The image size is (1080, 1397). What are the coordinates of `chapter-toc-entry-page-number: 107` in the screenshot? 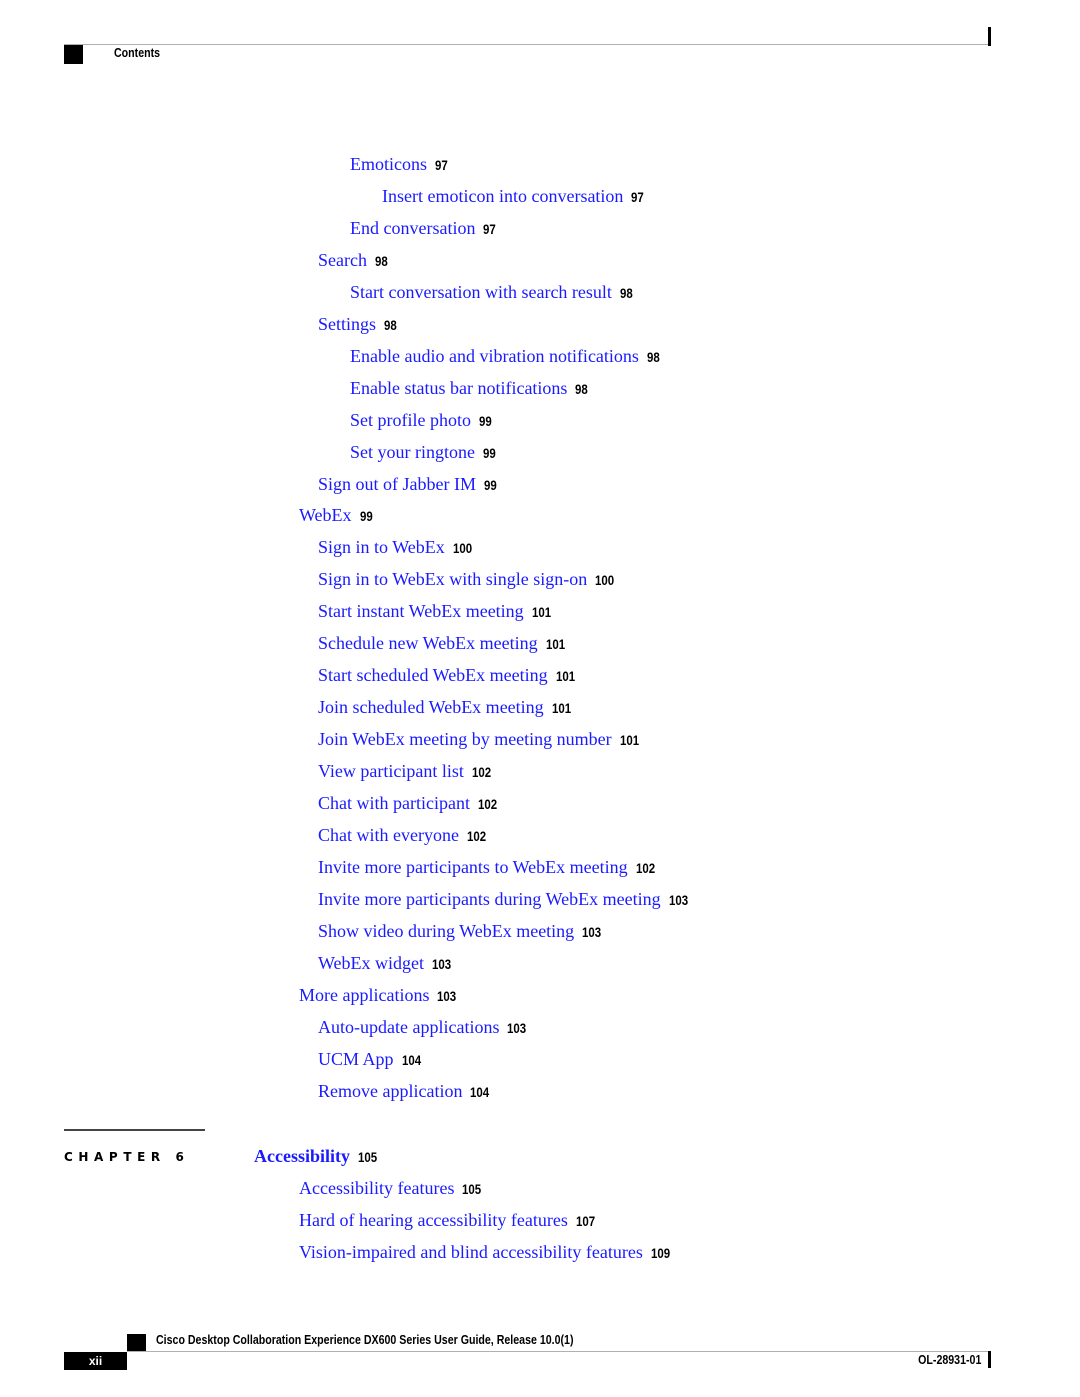 It's located at (585, 1221).